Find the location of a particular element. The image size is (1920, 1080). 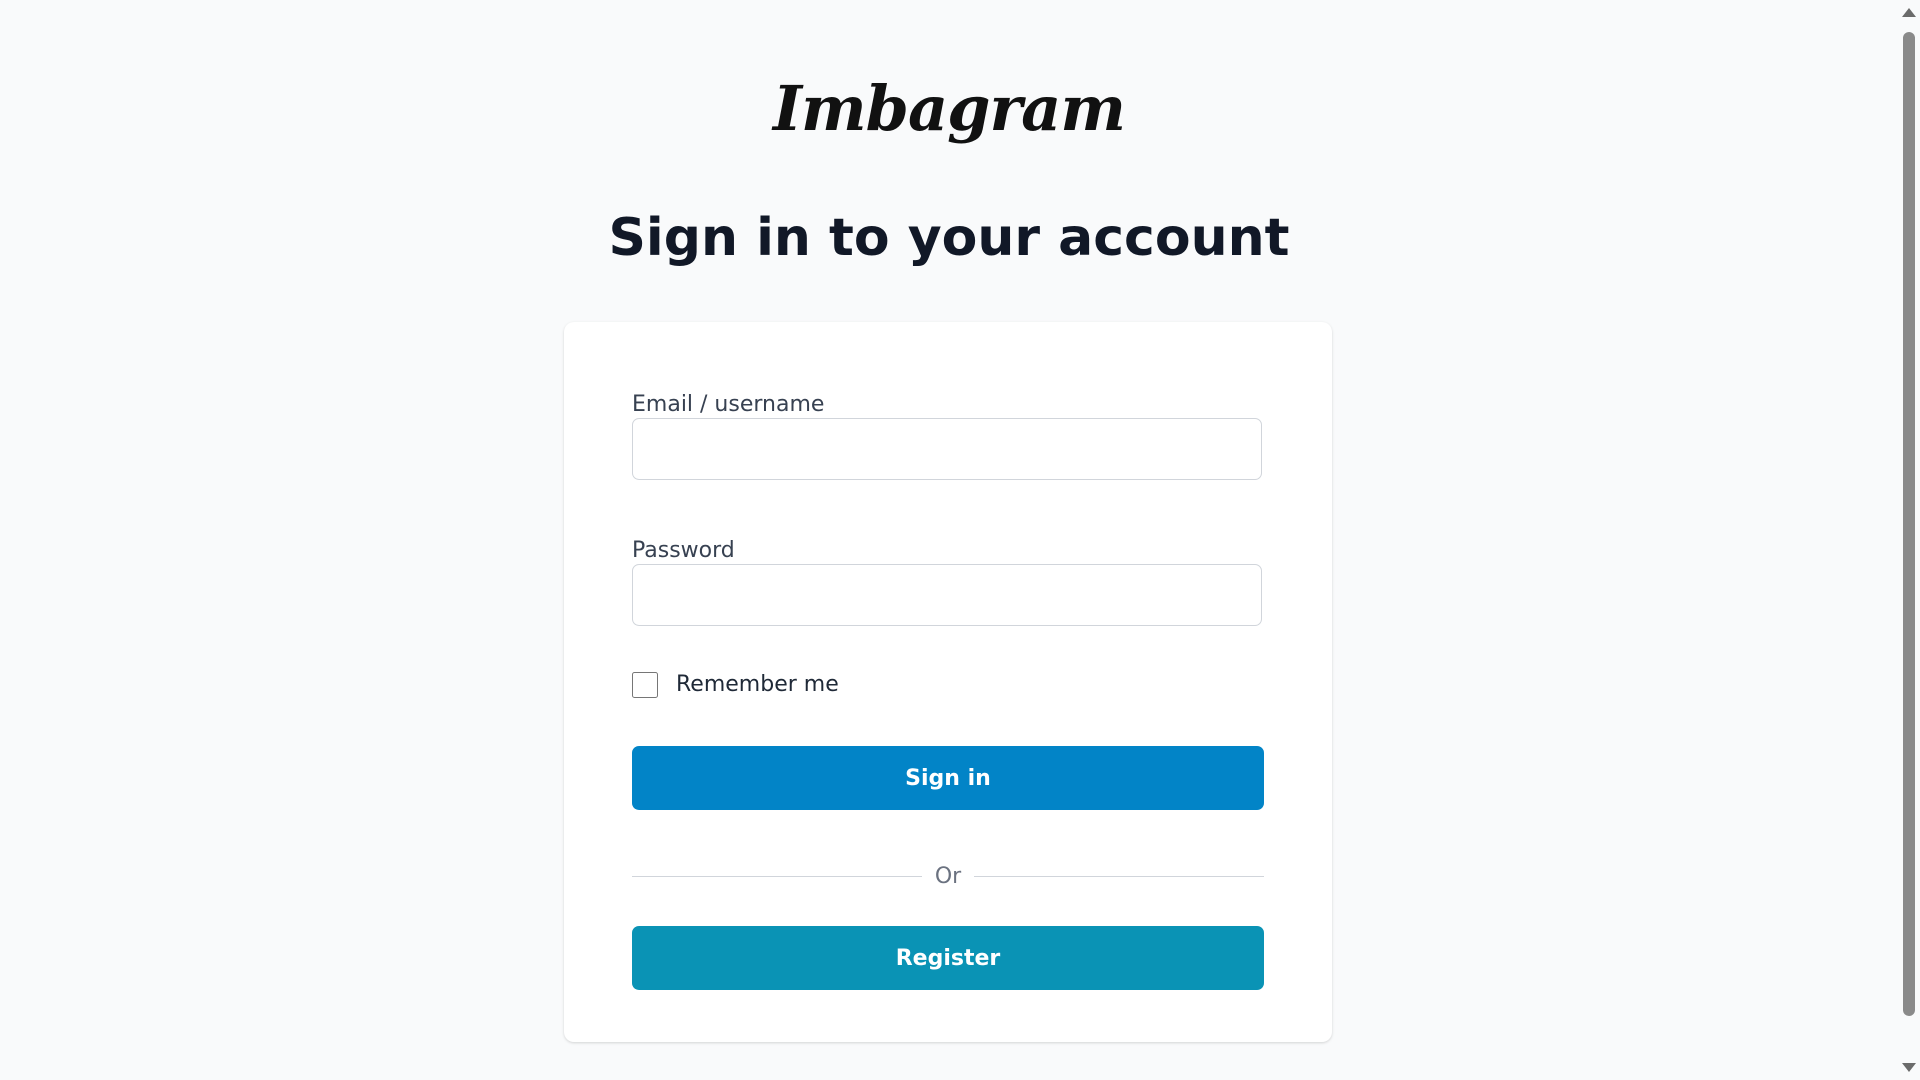

scroll-up-arrow-icon is located at coordinates (1909, 12).